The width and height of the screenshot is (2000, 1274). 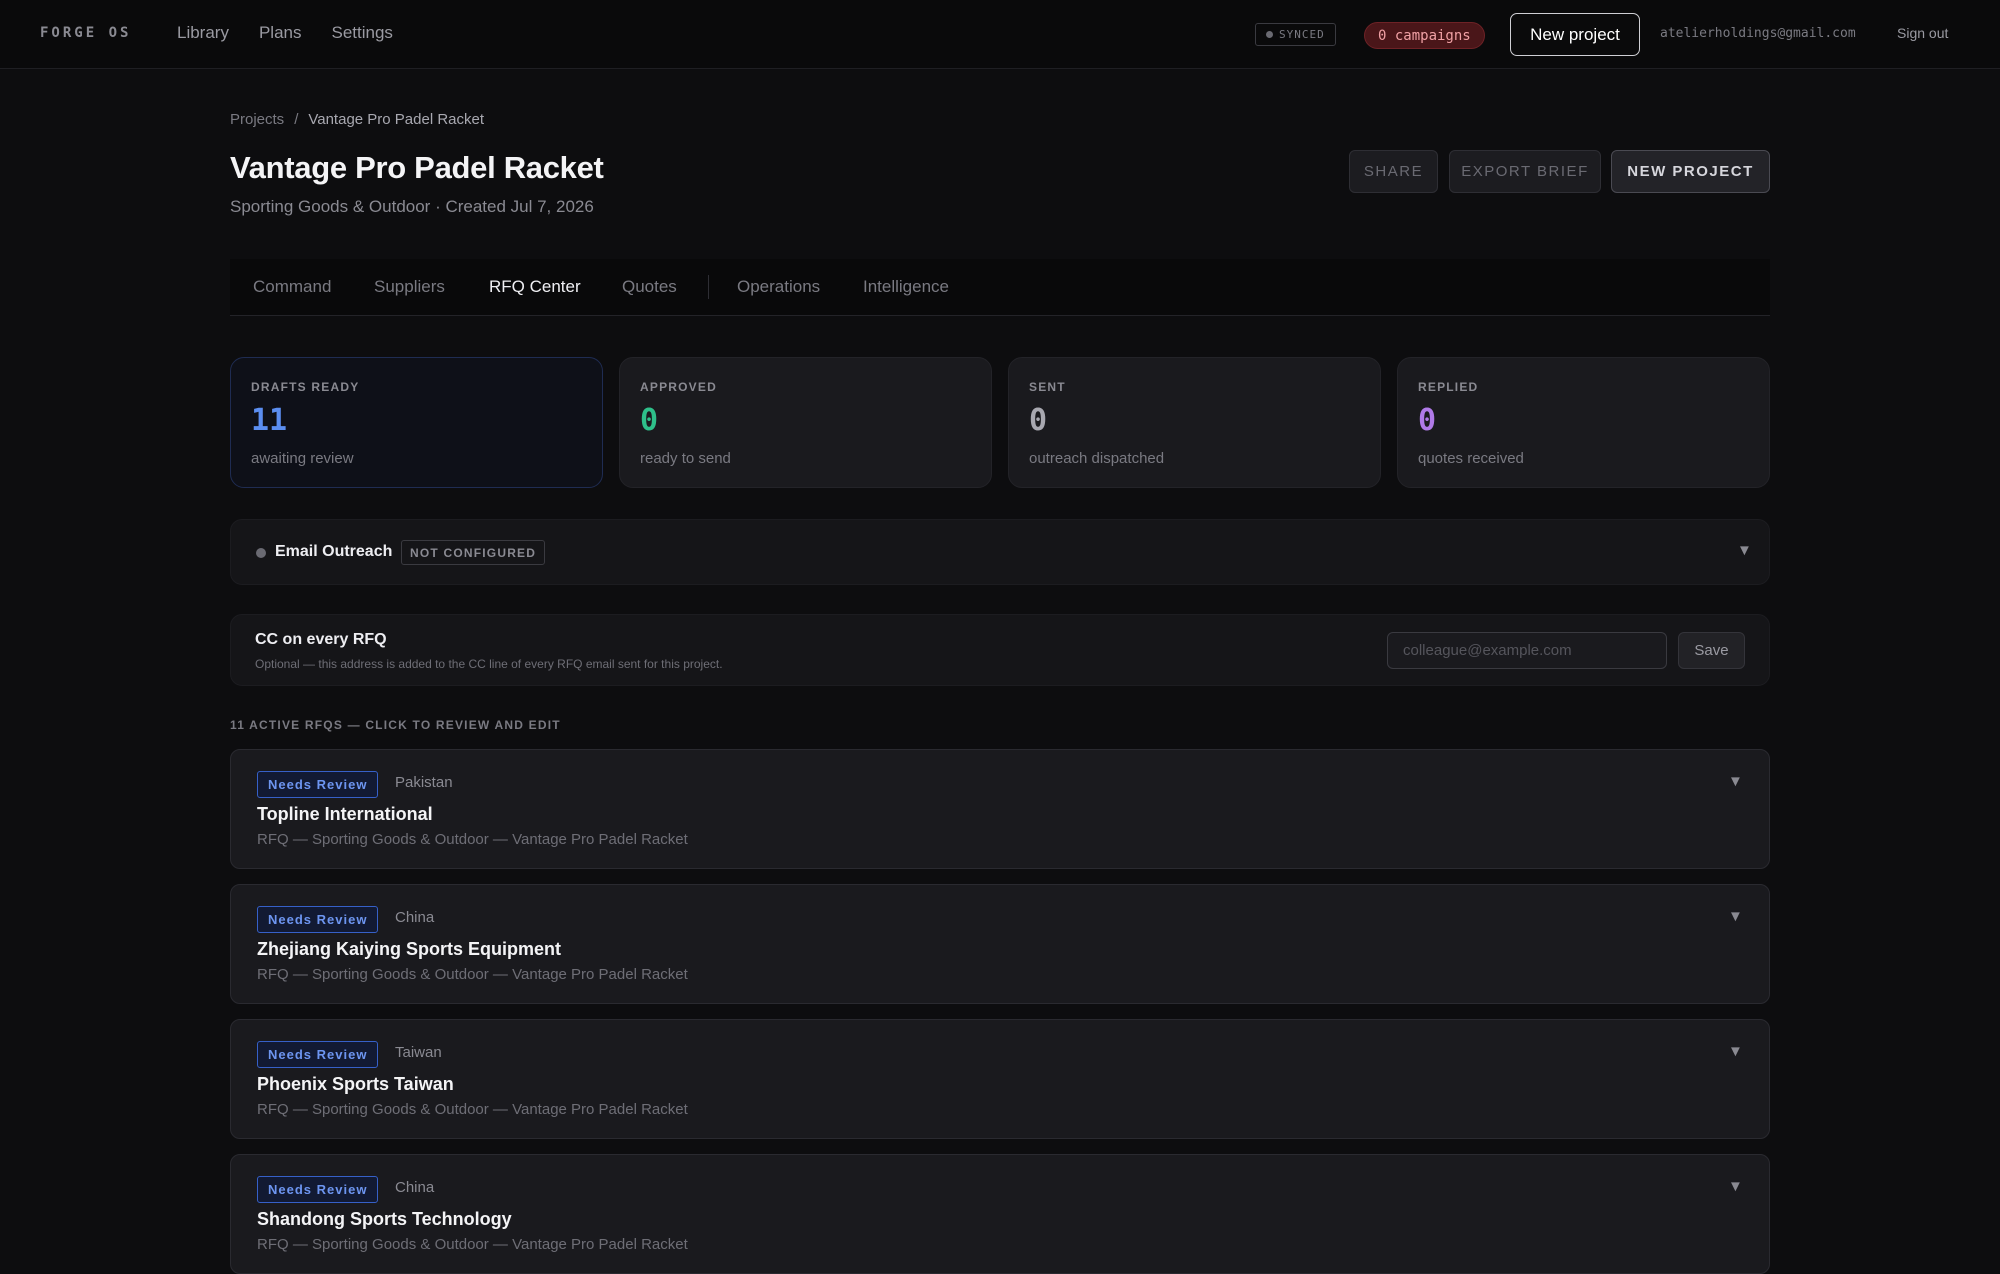 I want to click on stat-card-sent: SENT 0 outreach dispatched, so click(x=1194, y=422).